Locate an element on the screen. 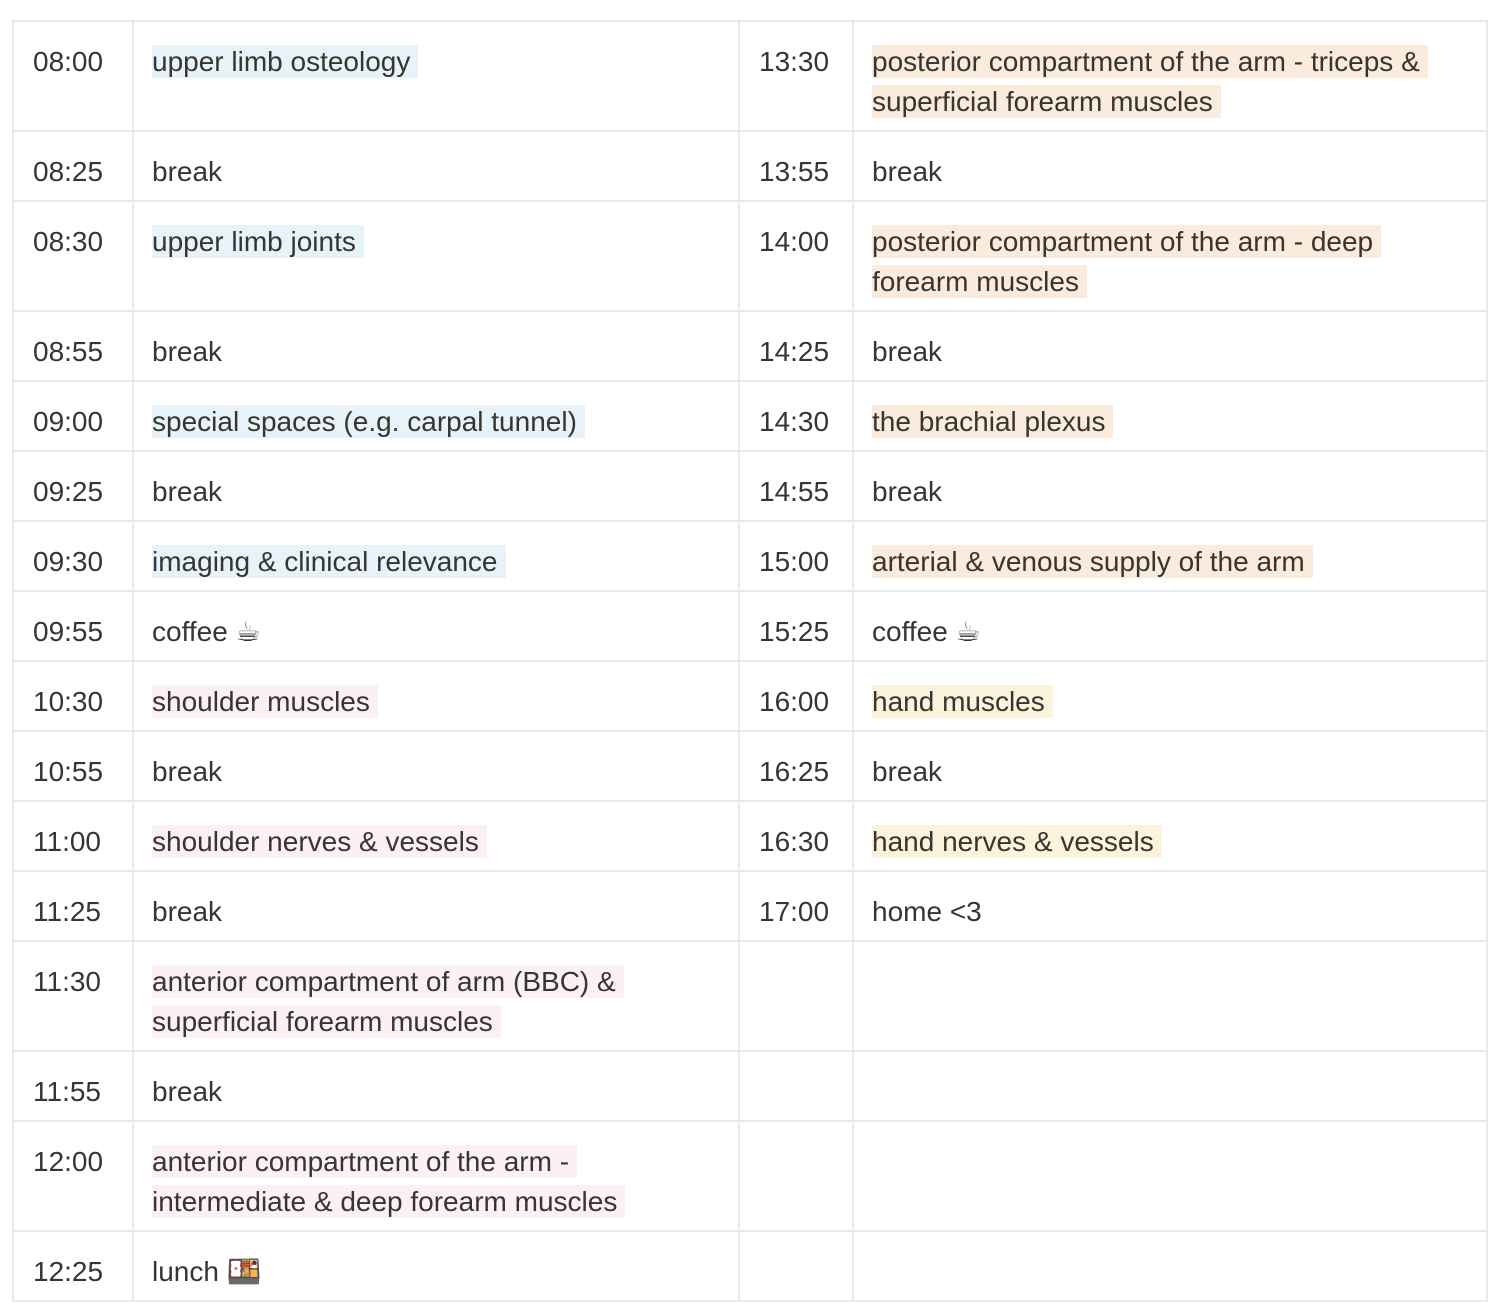 The height and width of the screenshot is (1316, 1498). schedule-row: 12:25 lunch 🍱 is located at coordinates (750, 1266).